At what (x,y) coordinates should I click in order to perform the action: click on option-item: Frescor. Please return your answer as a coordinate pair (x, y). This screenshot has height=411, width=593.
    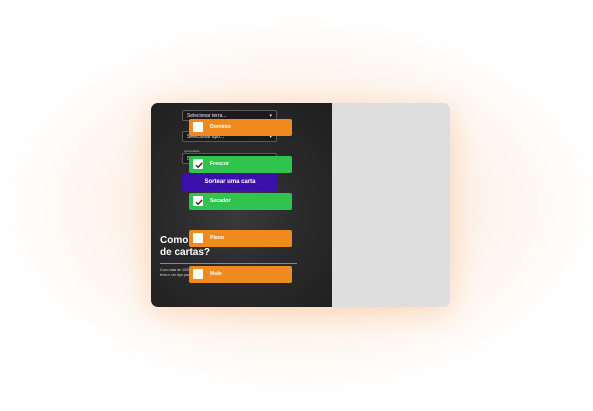
    Looking at the image, I should click on (240, 164).